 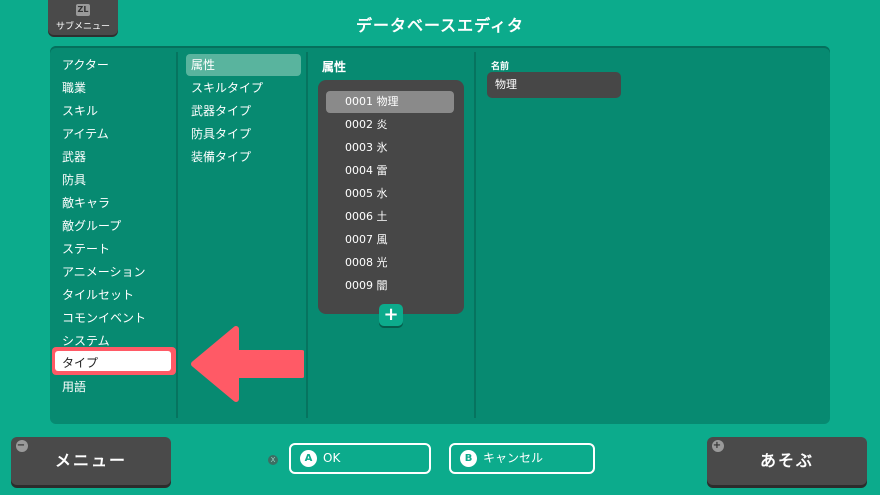 I want to click on menu-button-label: メニュー, so click(x=90, y=460).